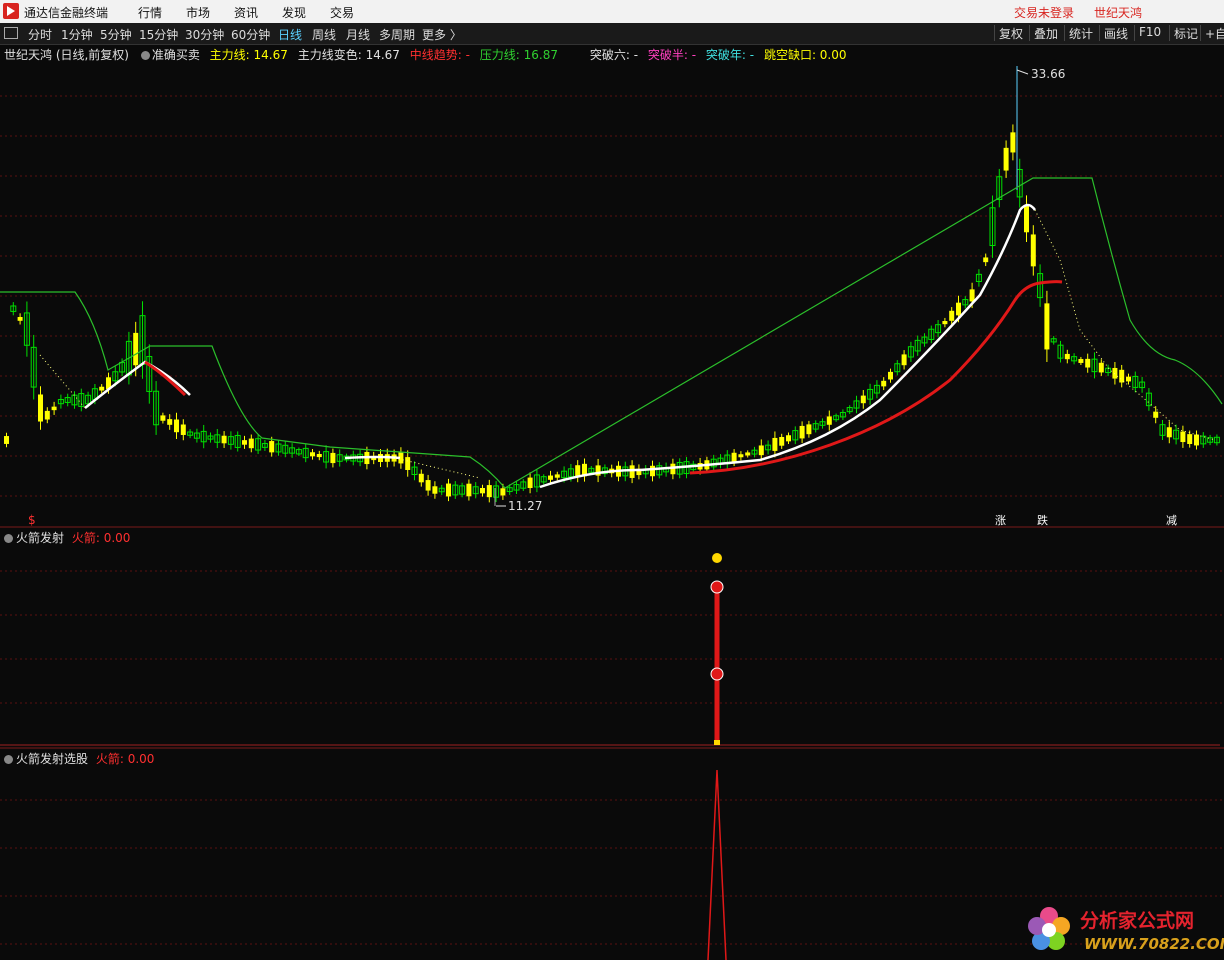 The image size is (1224, 960). What do you see at coordinates (1044, 12) in the screenshot?
I see `trade-login-link: 交易未登录` at bounding box center [1044, 12].